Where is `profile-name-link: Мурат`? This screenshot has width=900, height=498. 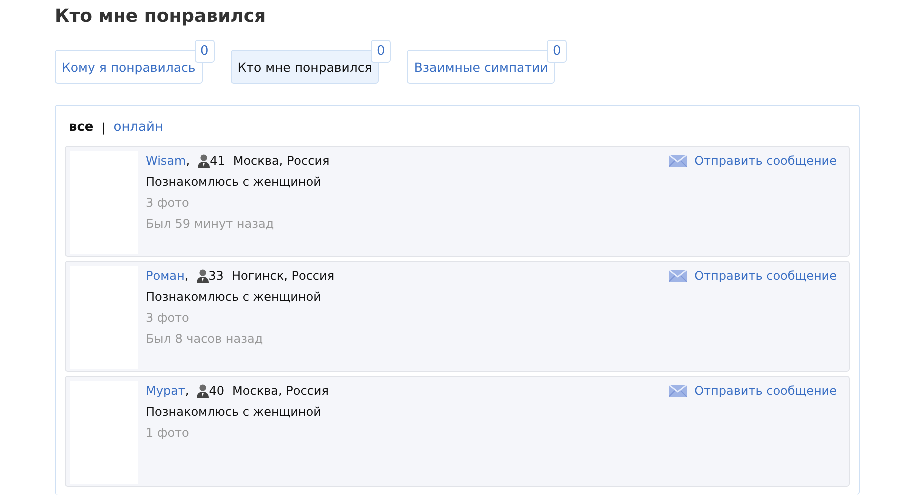
profile-name-link: Мурат is located at coordinates (166, 391).